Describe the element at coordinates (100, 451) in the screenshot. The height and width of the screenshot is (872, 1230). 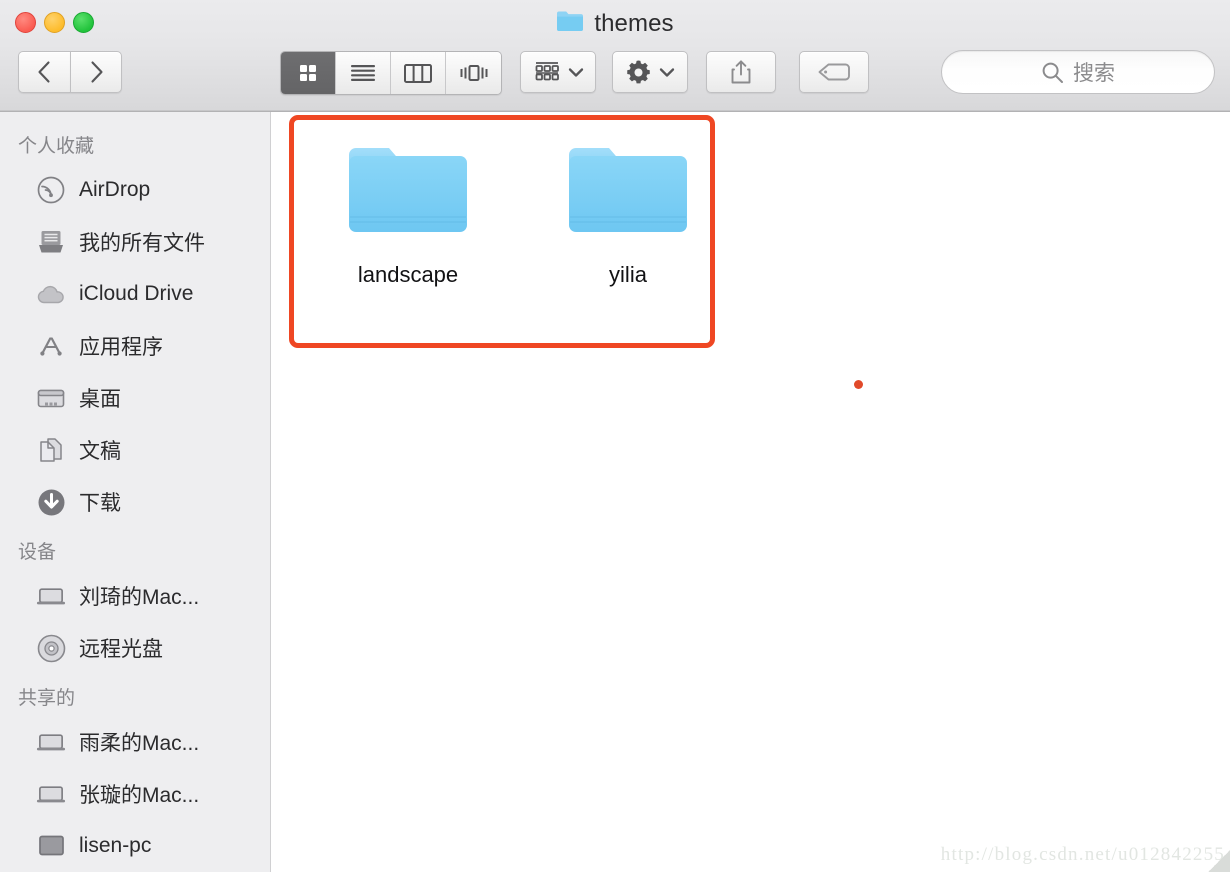
I see `sidebar-item-label: 文稿` at that location.